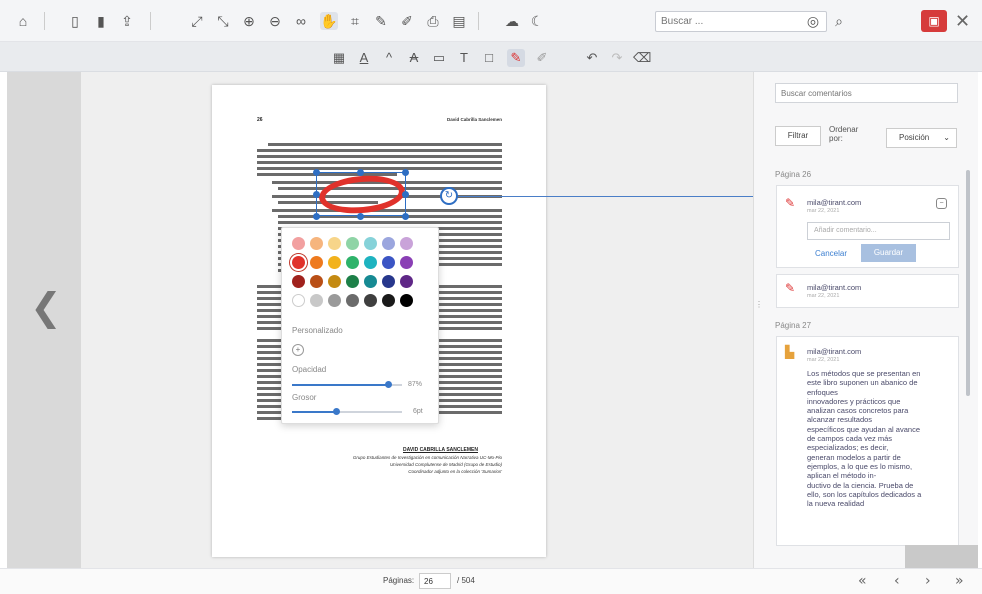 This screenshot has height=594, width=982. What do you see at coordinates (617, 58) in the screenshot?
I see `redo-icon: ↷` at bounding box center [617, 58].